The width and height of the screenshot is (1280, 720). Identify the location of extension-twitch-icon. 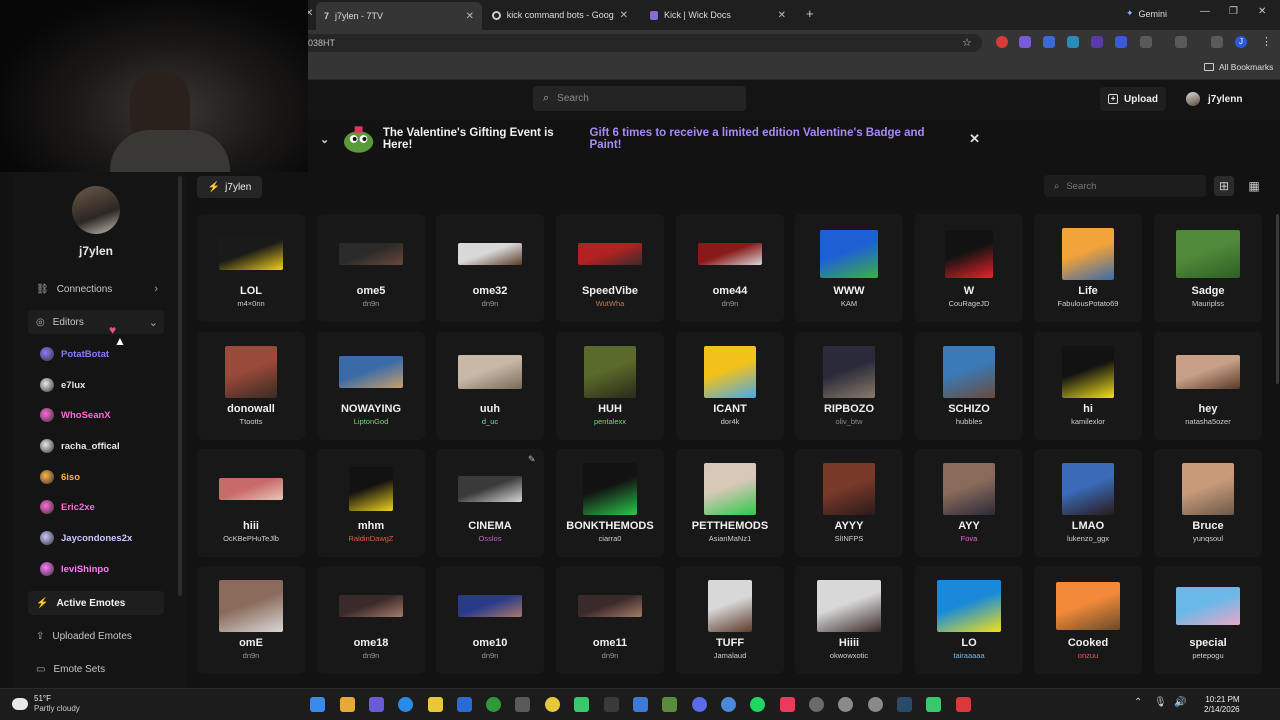
(1025, 42).